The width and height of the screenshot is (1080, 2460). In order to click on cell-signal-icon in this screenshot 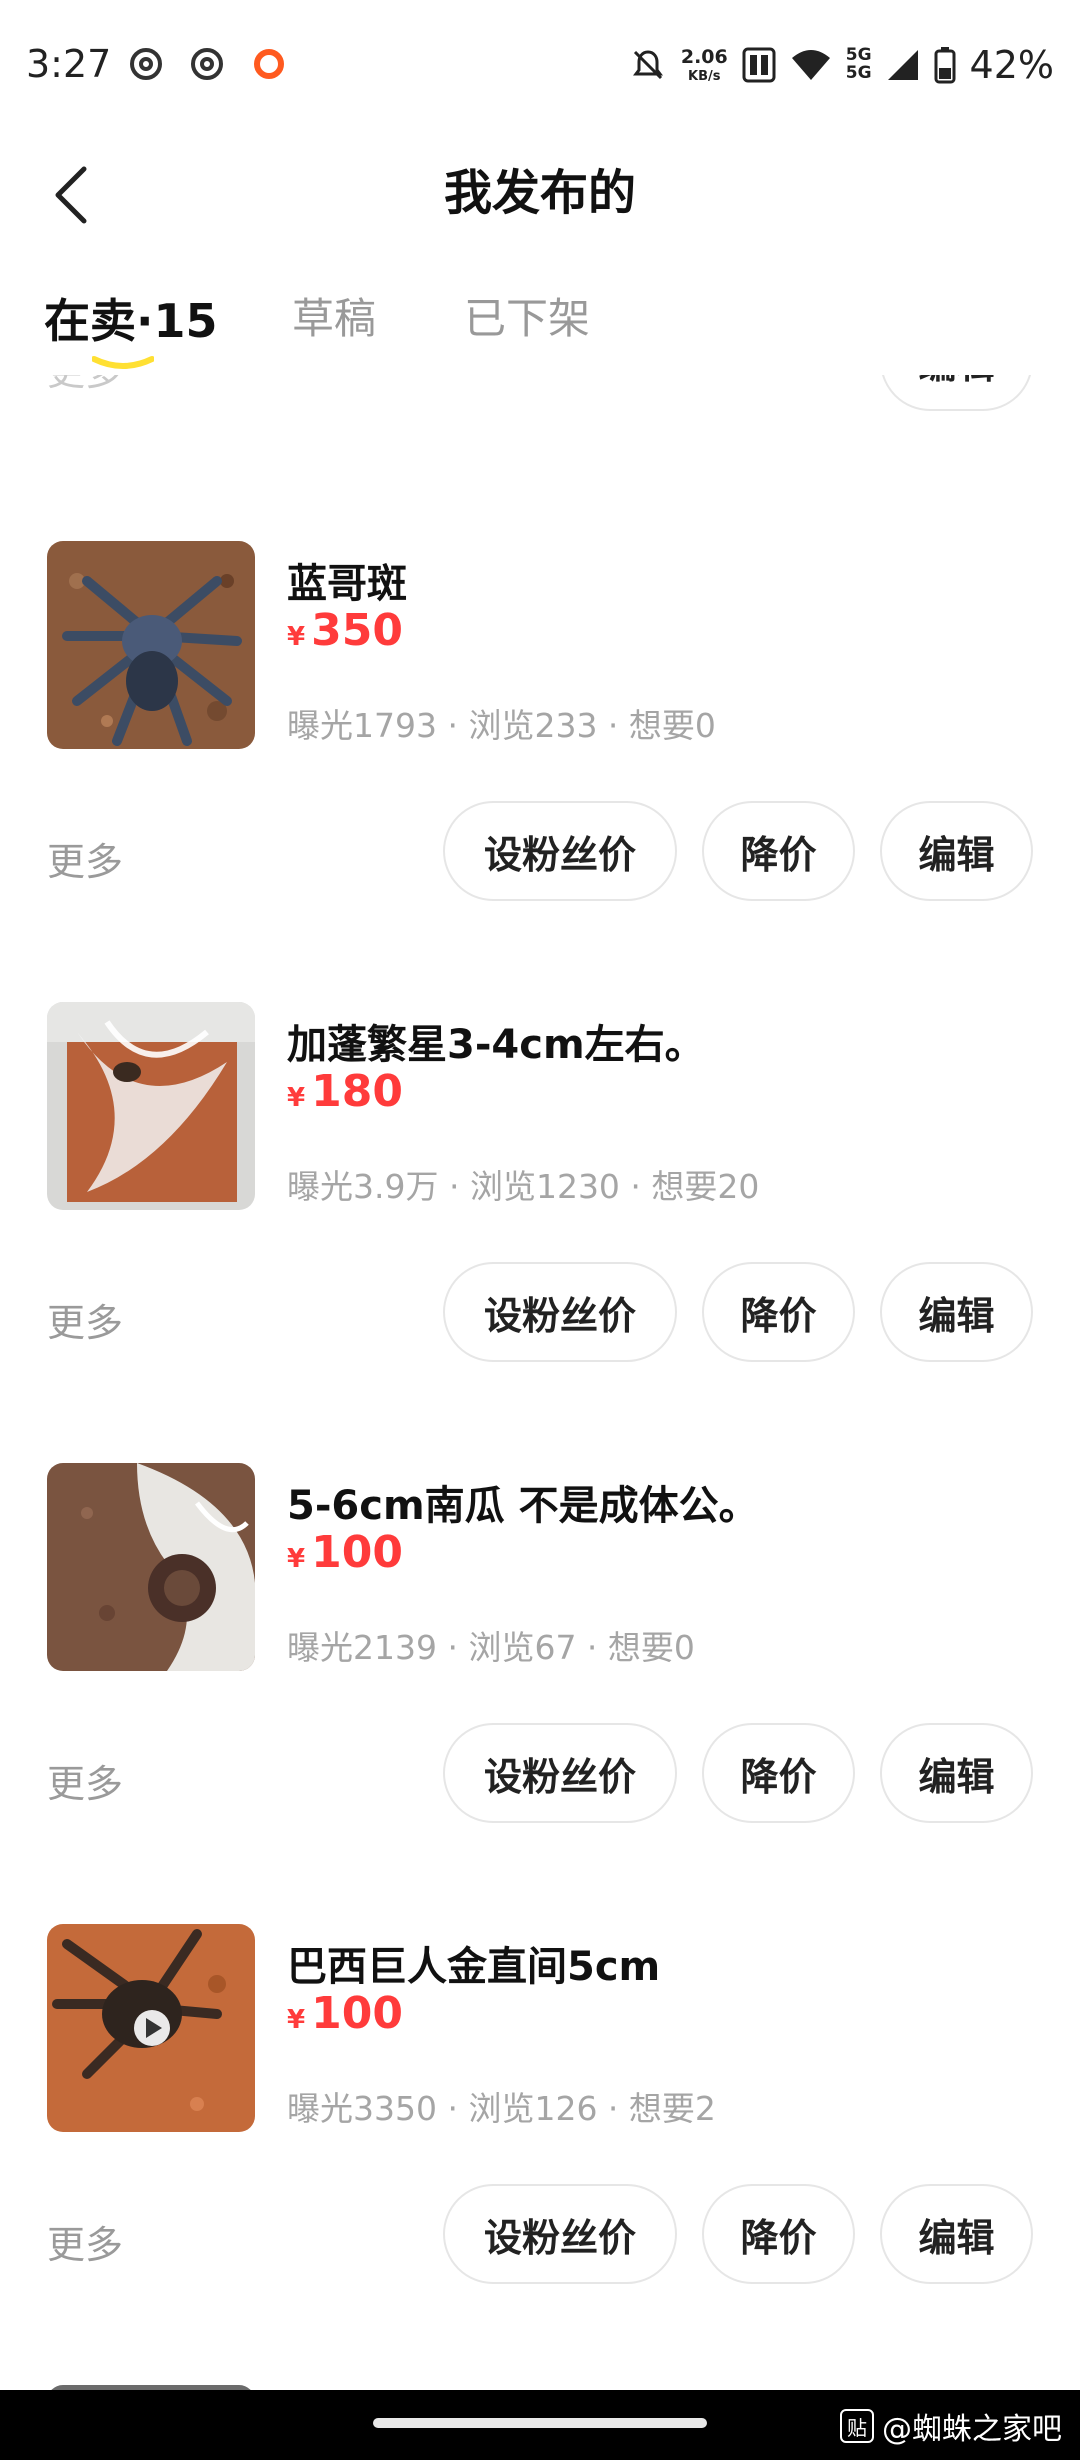, I will do `click(902, 65)`.